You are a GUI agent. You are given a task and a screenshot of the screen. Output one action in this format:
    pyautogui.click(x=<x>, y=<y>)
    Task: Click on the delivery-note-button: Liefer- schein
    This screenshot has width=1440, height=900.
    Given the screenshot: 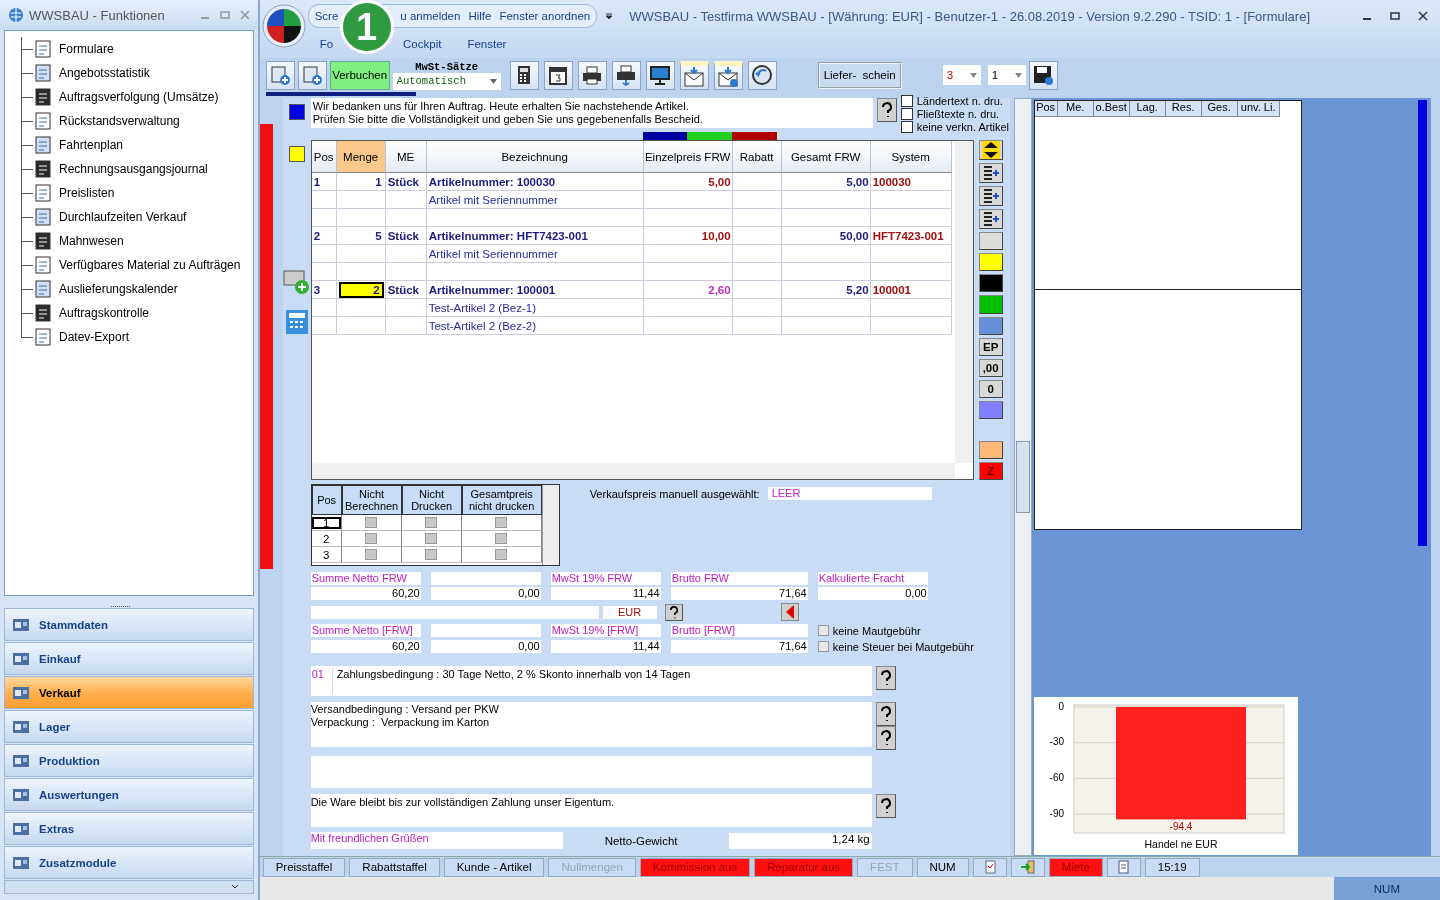 What is the action you would take?
    pyautogui.click(x=859, y=75)
    